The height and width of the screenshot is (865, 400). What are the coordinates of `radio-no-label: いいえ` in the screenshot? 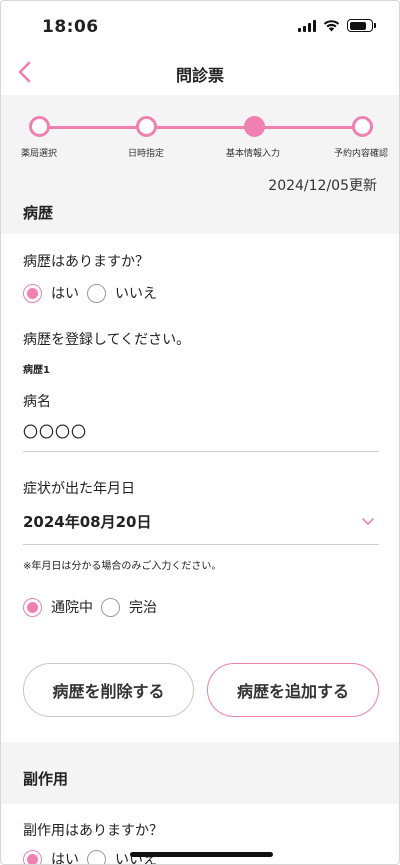 It's located at (136, 294).